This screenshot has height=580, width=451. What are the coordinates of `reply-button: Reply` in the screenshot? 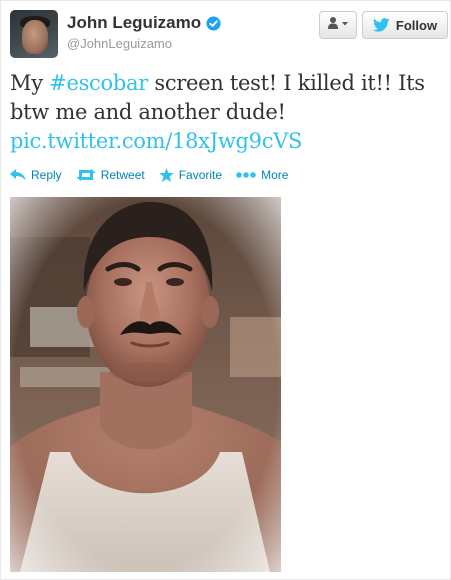 It's located at (36, 175).